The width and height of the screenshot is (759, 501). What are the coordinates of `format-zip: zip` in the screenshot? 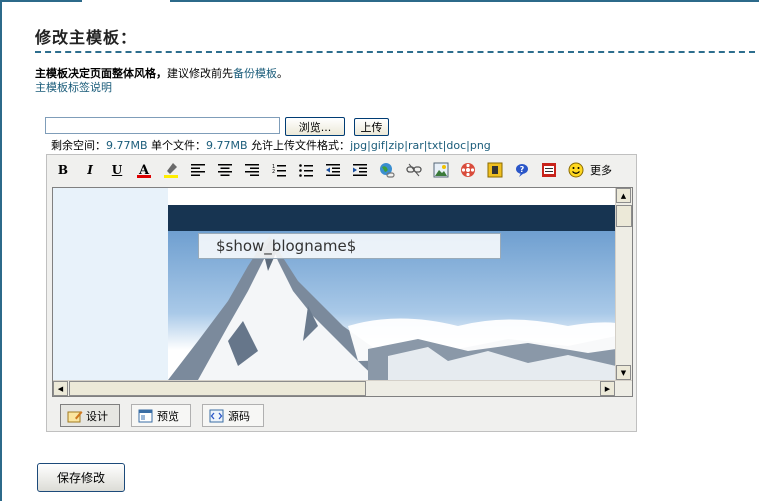 It's located at (396, 145).